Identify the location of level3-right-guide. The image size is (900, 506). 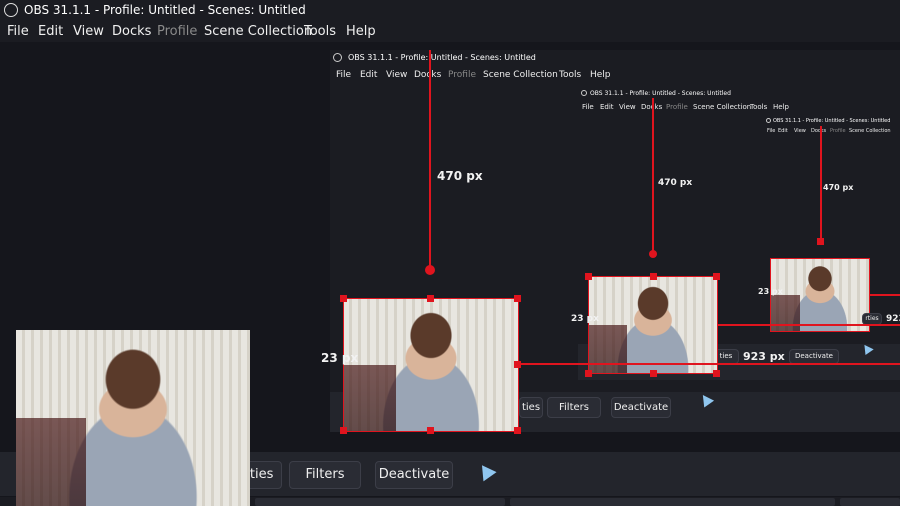
(885, 295).